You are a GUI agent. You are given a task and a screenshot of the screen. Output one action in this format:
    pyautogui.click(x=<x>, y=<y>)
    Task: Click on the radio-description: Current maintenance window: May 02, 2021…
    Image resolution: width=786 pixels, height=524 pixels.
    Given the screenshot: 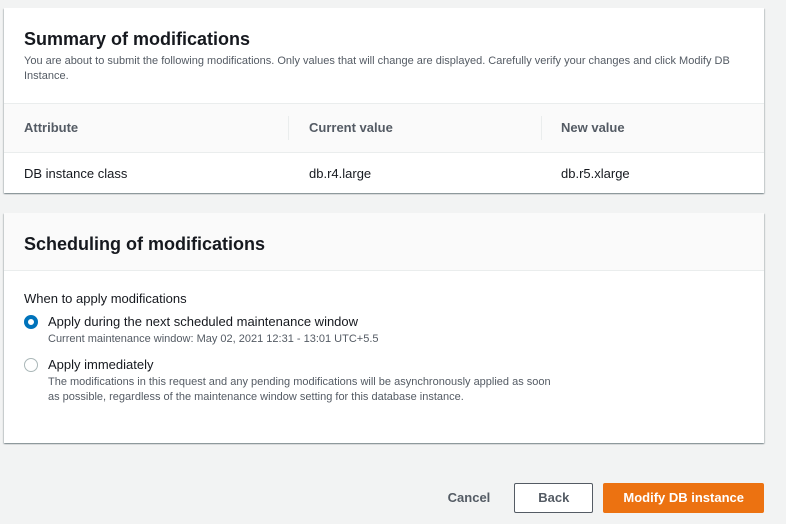 What is the action you would take?
    pyautogui.click(x=213, y=339)
    